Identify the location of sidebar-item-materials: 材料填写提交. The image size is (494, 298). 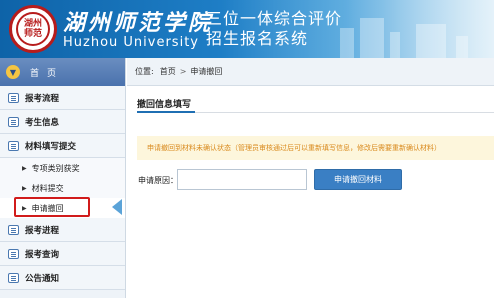
(62, 146).